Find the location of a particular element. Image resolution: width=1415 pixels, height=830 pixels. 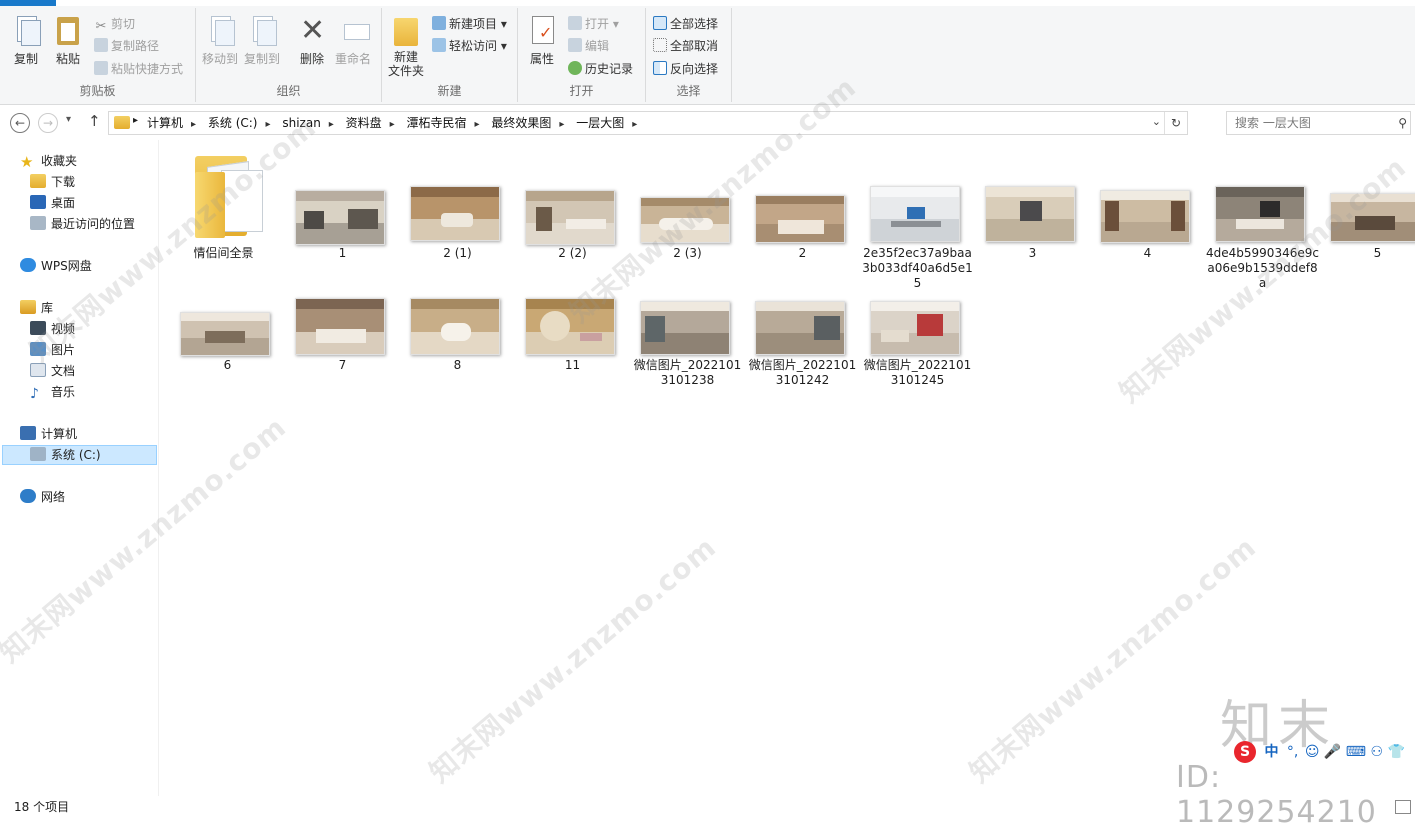

file-item: 微信图片_20221013101245 is located at coordinates (917, 350).